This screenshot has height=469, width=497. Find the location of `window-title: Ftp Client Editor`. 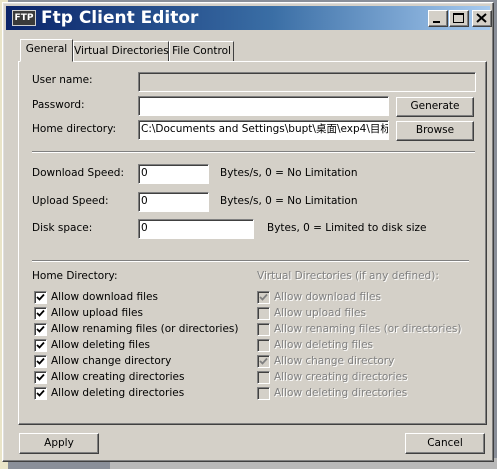

window-title: Ftp Client Editor is located at coordinates (120, 18).